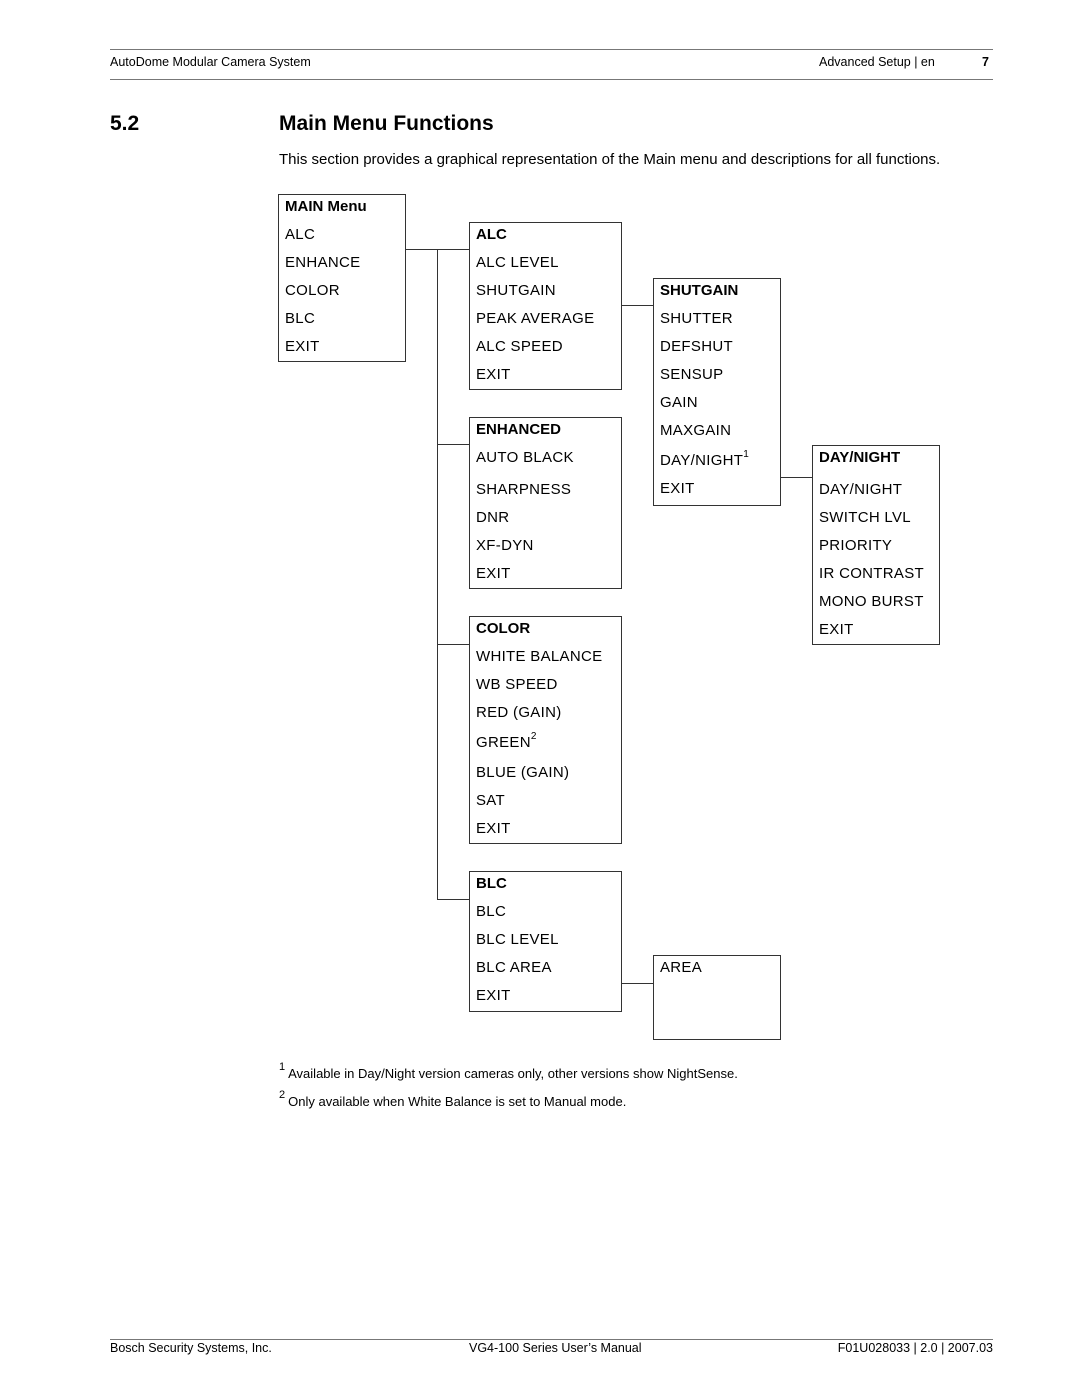 The width and height of the screenshot is (1080, 1397). What do you see at coordinates (523, 772) in the screenshot?
I see `menu-item: BLUE (GAIN)` at bounding box center [523, 772].